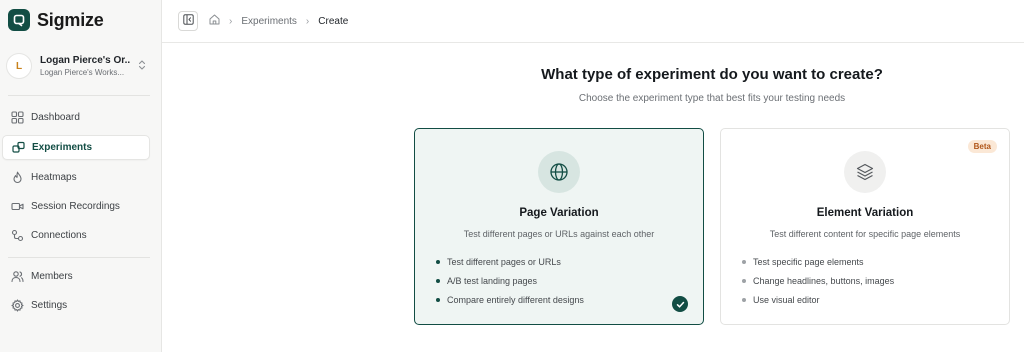  What do you see at coordinates (17, 236) in the screenshot?
I see `connections-icon` at bounding box center [17, 236].